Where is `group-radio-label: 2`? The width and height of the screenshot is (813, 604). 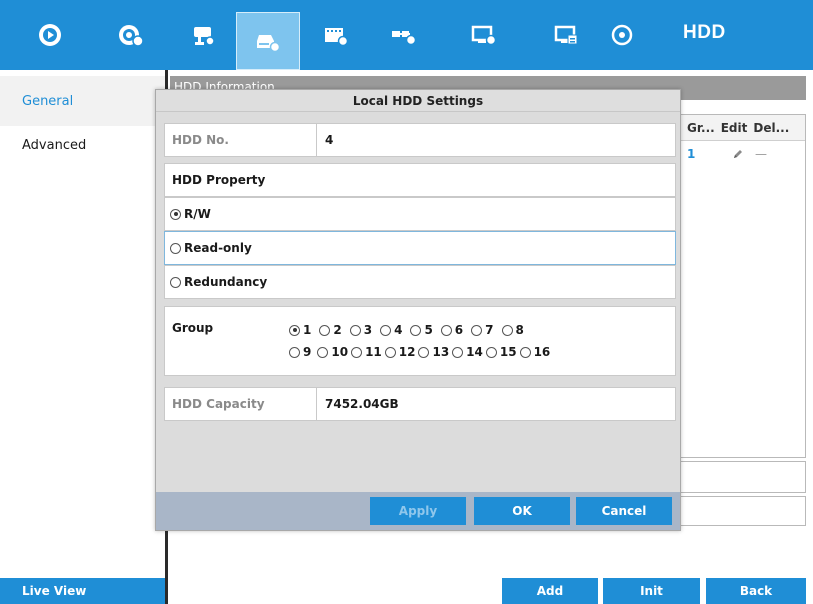 group-radio-label: 2 is located at coordinates (337, 330).